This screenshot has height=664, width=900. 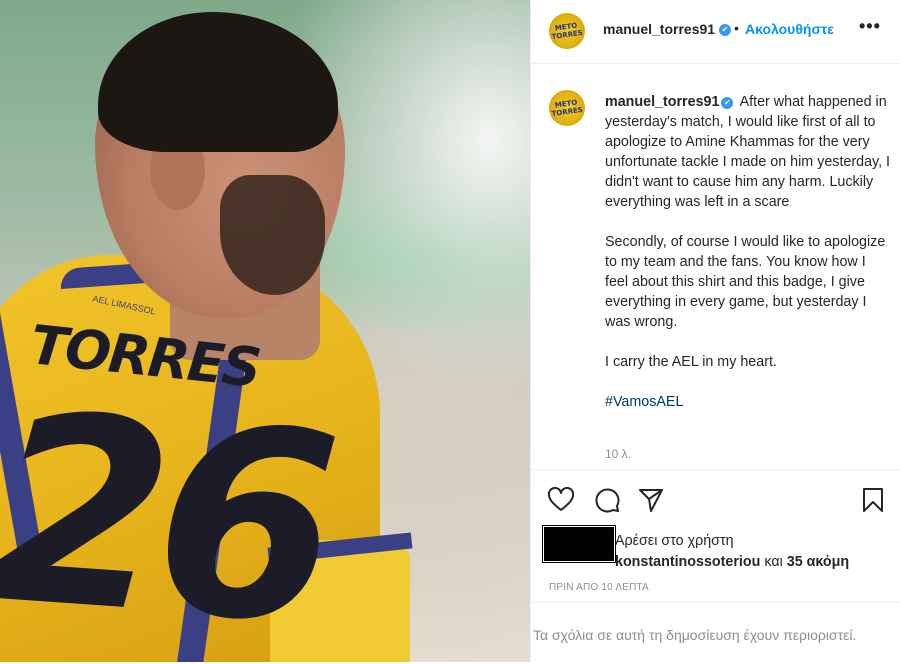 What do you see at coordinates (218, 82) in the screenshot?
I see `player-hair` at bounding box center [218, 82].